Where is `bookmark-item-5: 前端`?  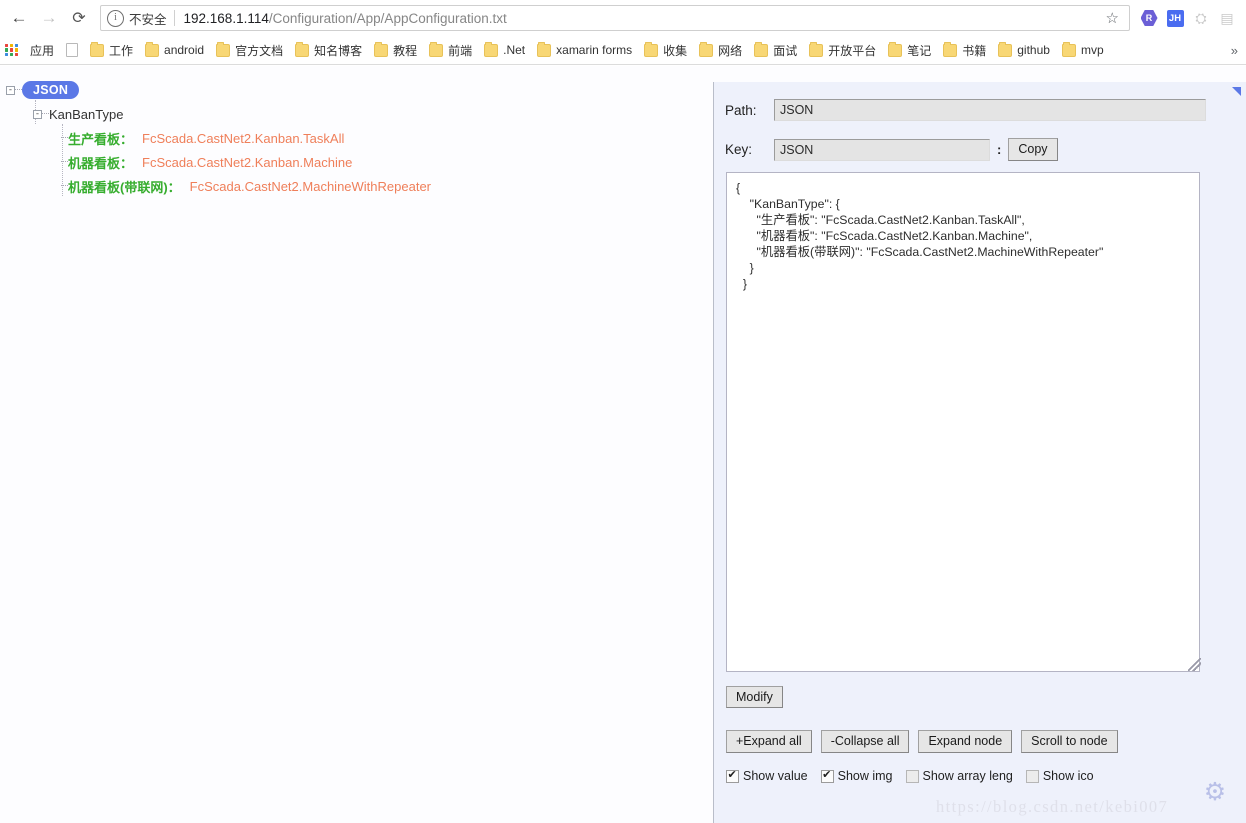
bookmark-item-5: 前端 is located at coordinates (450, 50).